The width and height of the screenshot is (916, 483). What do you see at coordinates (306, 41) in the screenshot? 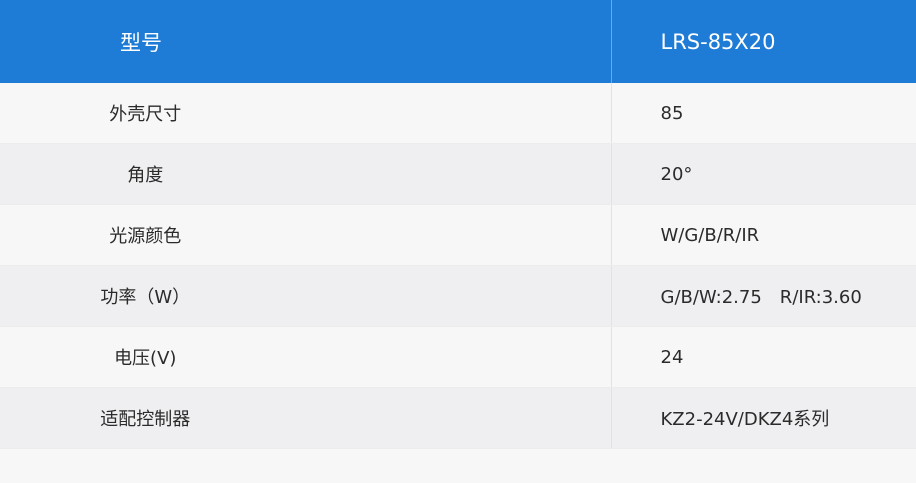
I see `header-model-label: 型号` at bounding box center [306, 41].